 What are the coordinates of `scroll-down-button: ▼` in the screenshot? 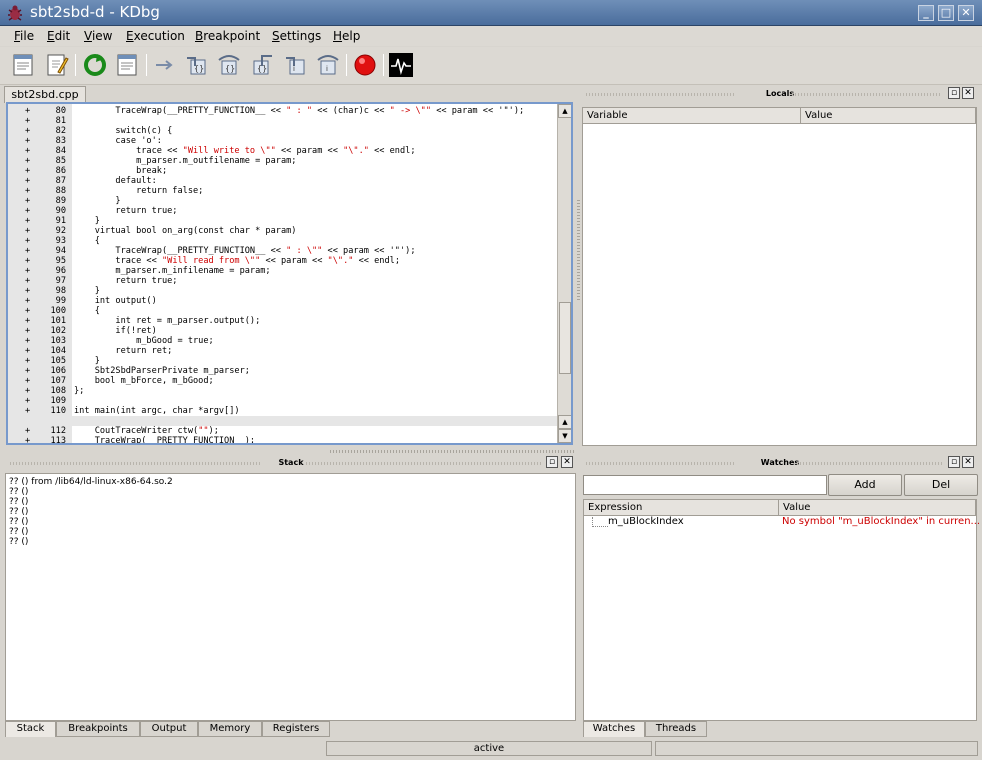 It's located at (564, 436).